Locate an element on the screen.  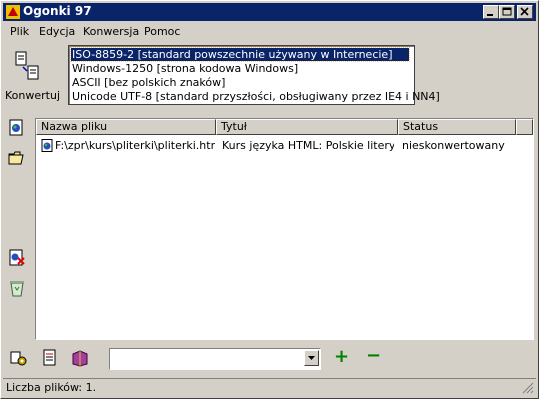
cell-status: nieskonwertowany is located at coordinates (453, 145).